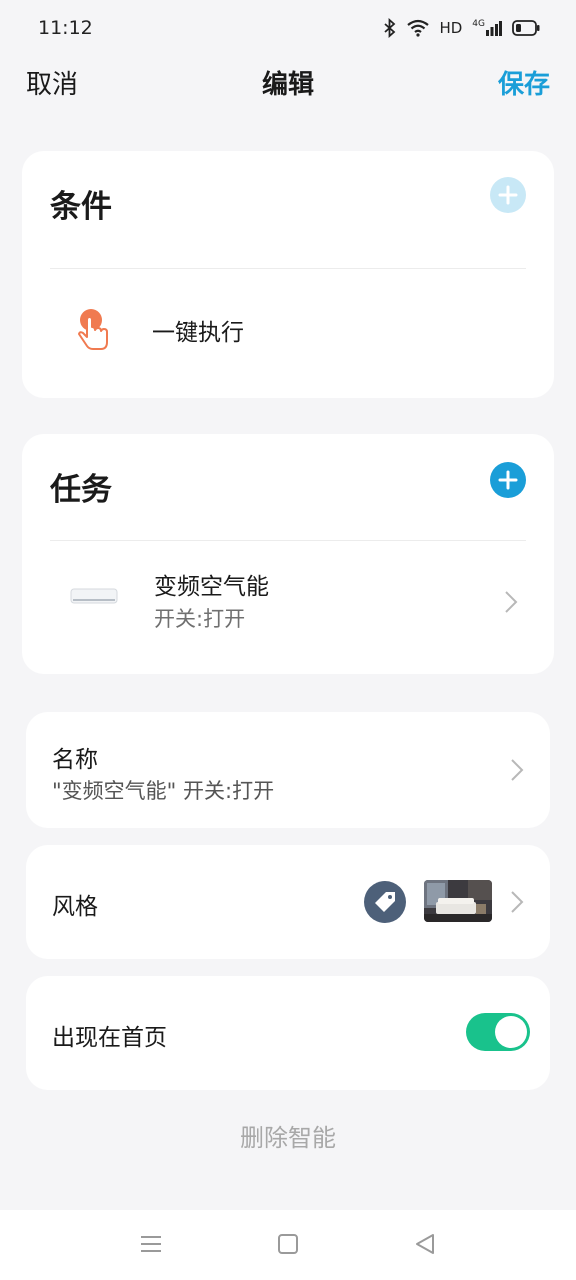  I want to click on bluetooth-icon, so click(390, 28).